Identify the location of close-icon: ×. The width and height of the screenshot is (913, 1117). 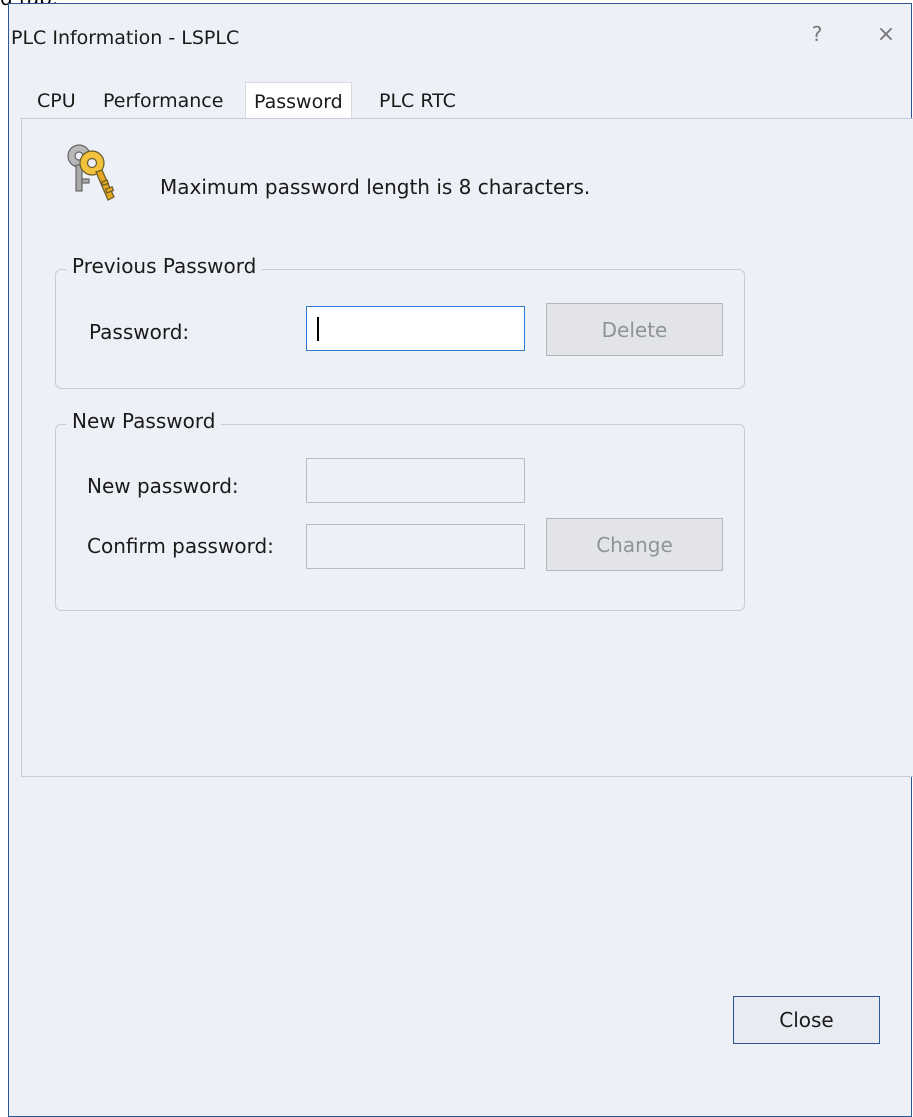
(886, 34).